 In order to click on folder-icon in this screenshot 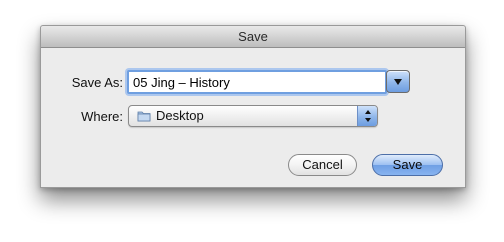, I will do `click(144, 116)`.